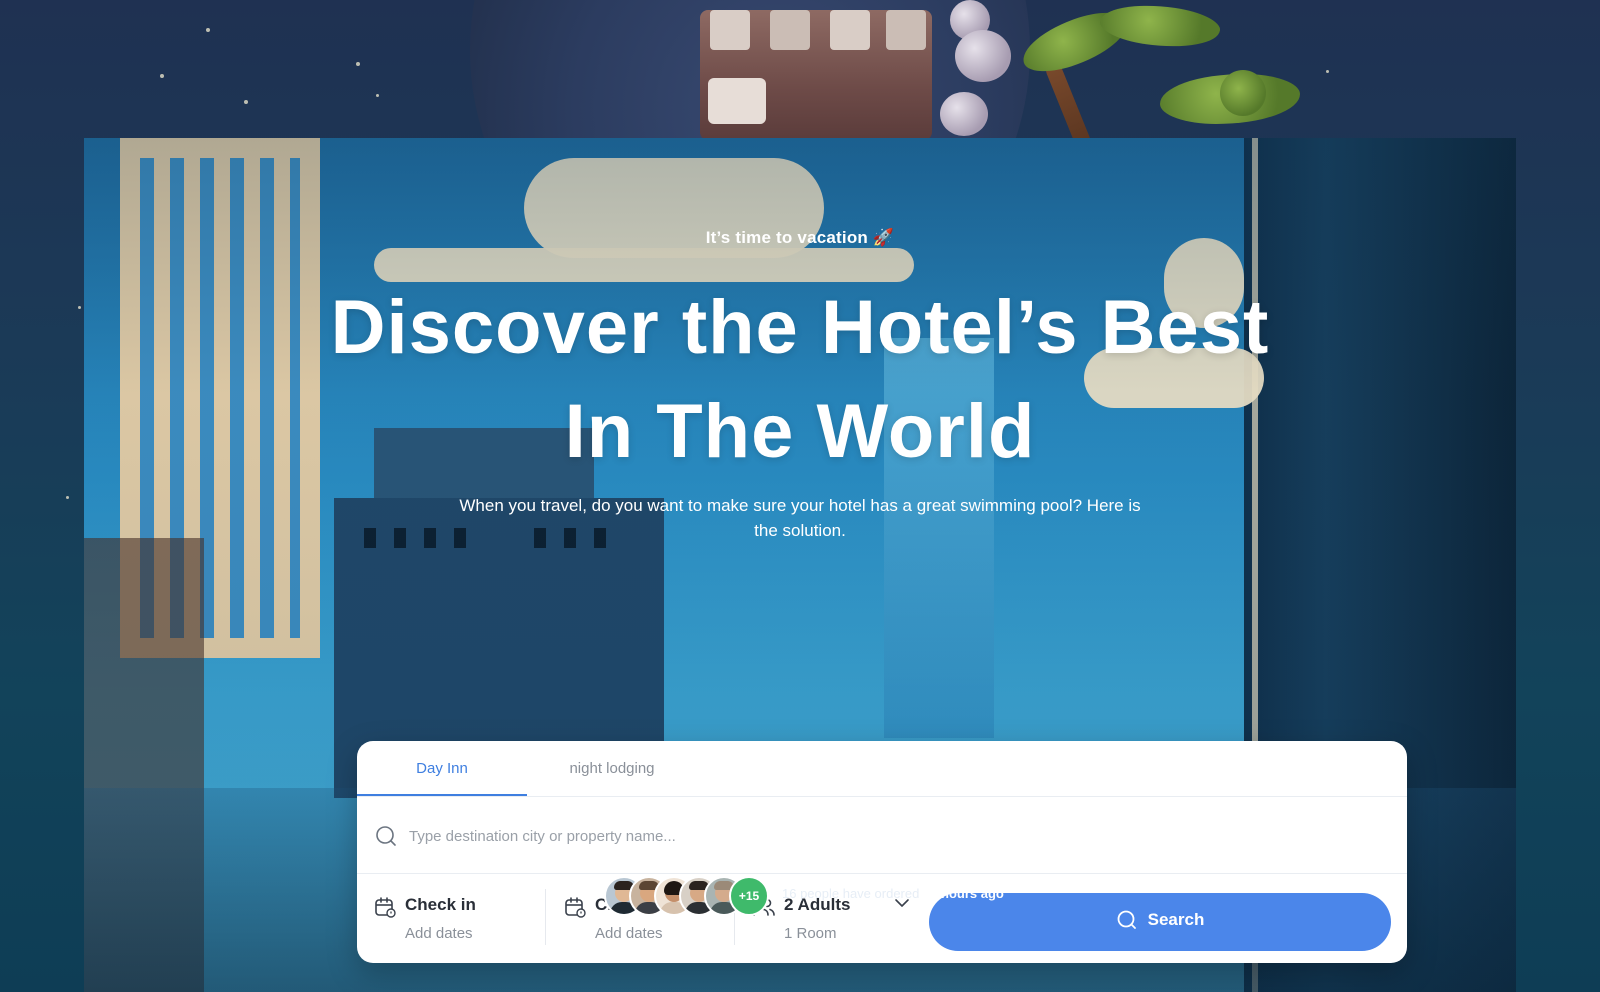 This screenshot has height=992, width=1600. What do you see at coordinates (810, 933) in the screenshot?
I see `guests-subtitle: 1 Room` at bounding box center [810, 933].